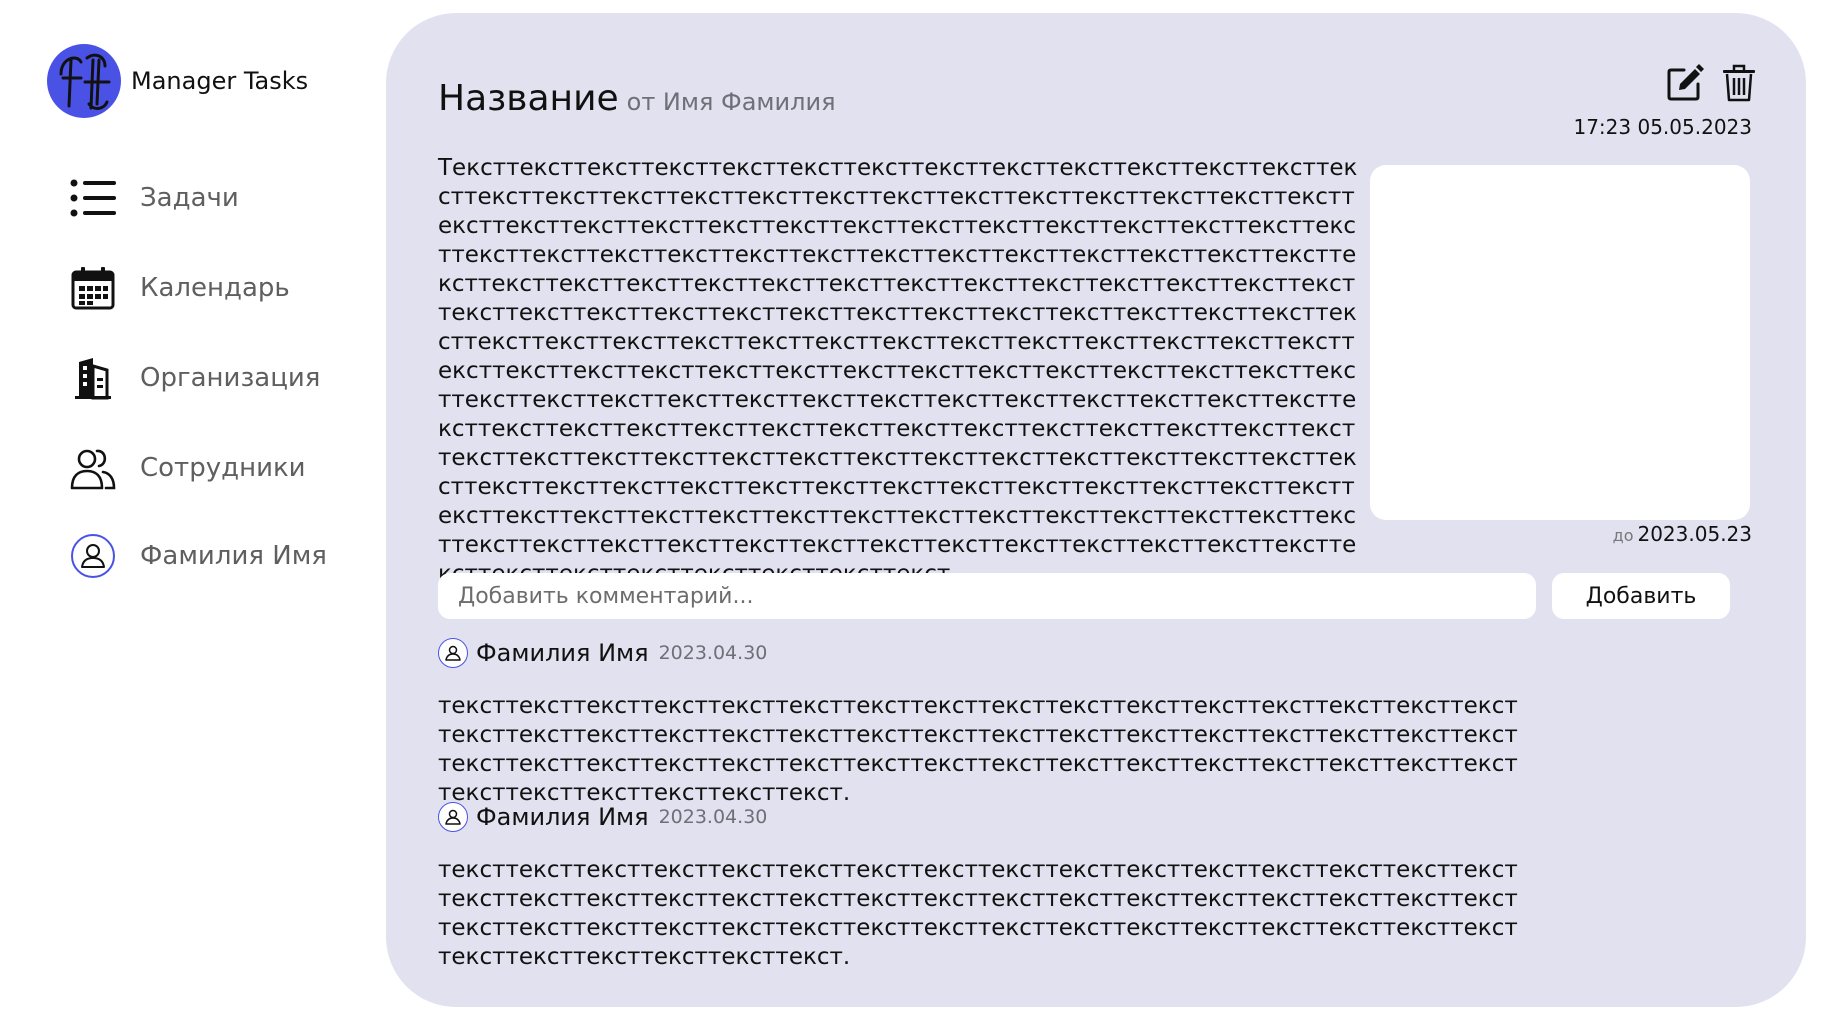 This screenshot has width=1832, height=1009. I want to click on users-icon, so click(93, 468).